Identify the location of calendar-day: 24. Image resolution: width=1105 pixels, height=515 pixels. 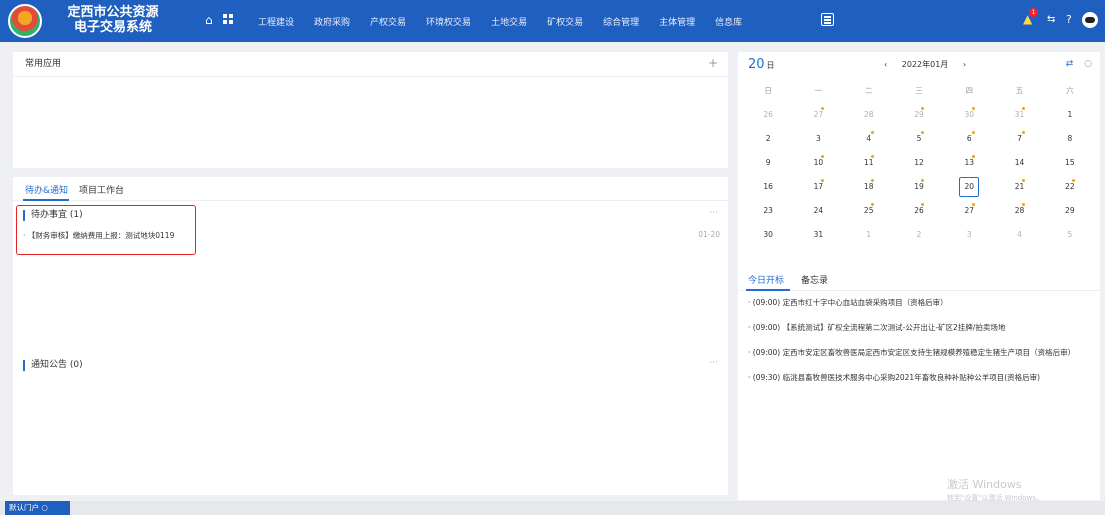
(818, 211).